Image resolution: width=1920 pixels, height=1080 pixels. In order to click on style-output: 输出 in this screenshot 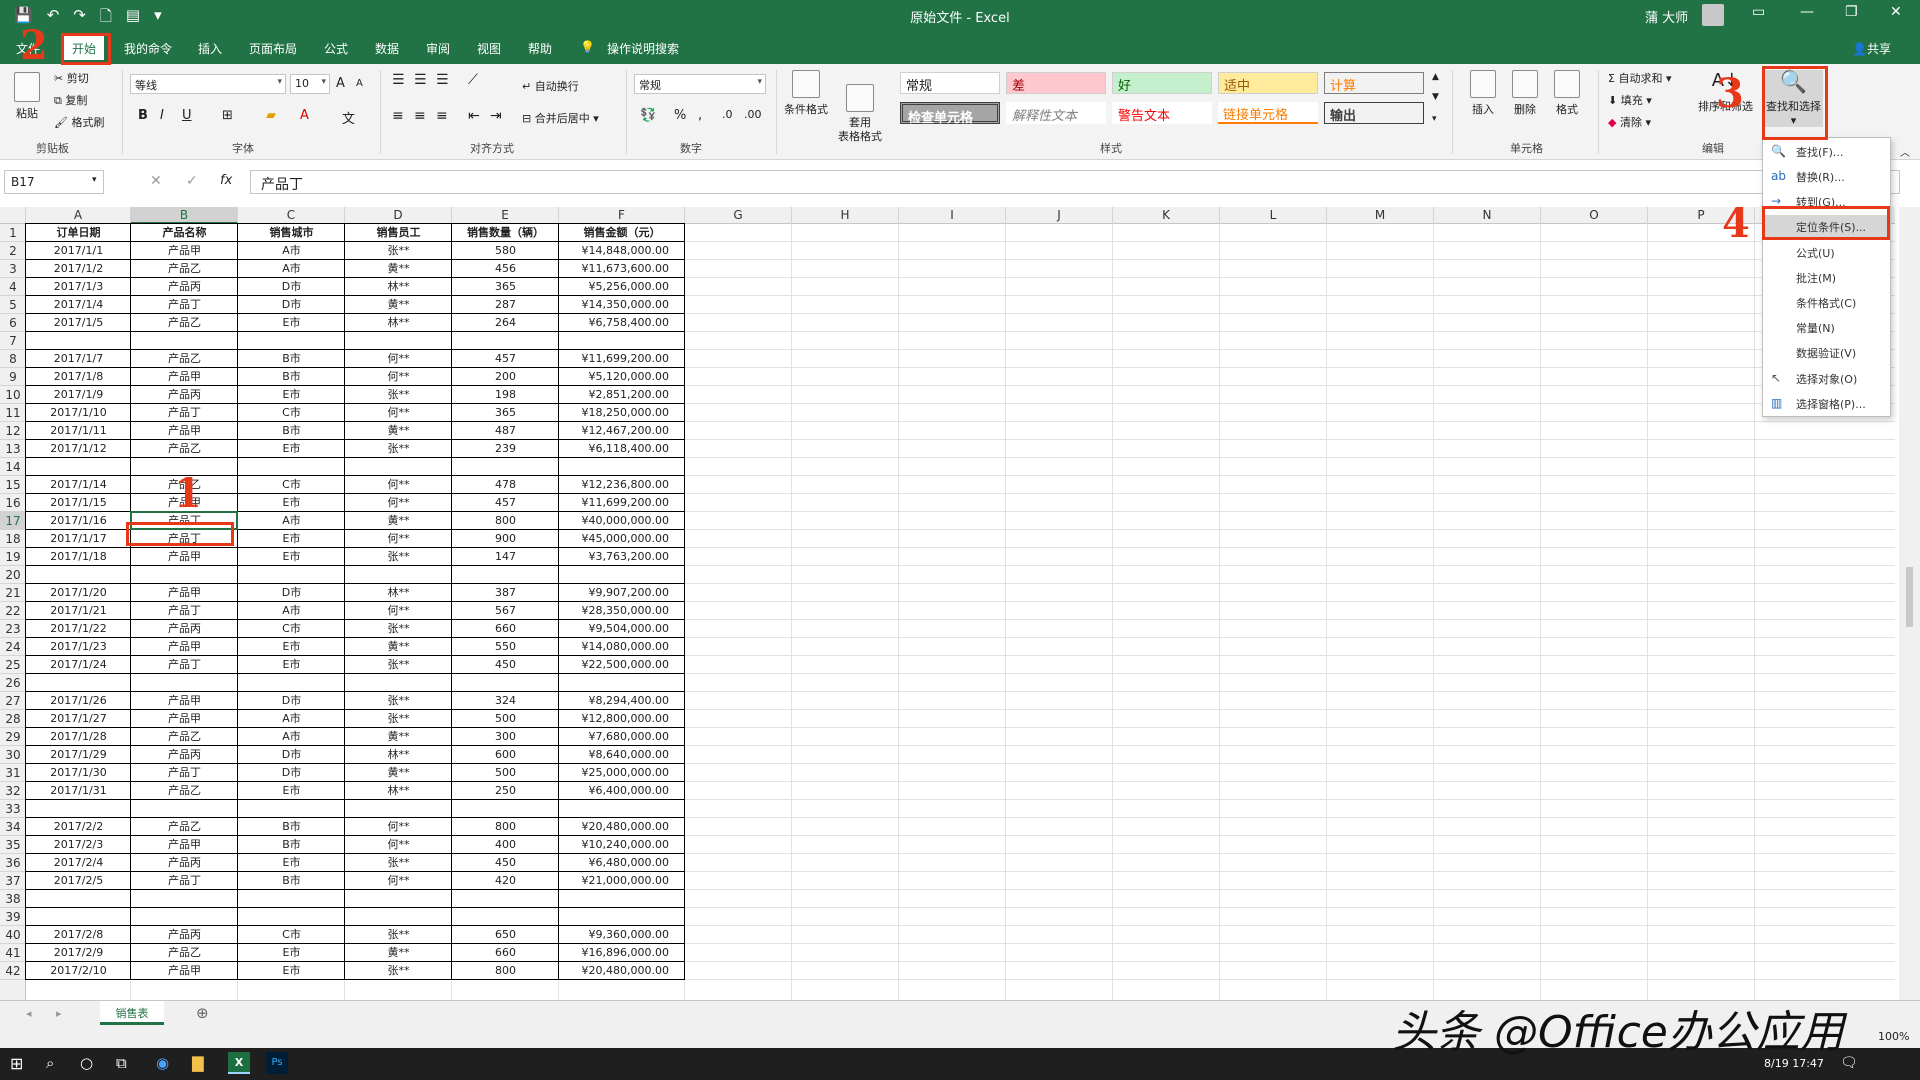, I will do `click(1374, 113)`.